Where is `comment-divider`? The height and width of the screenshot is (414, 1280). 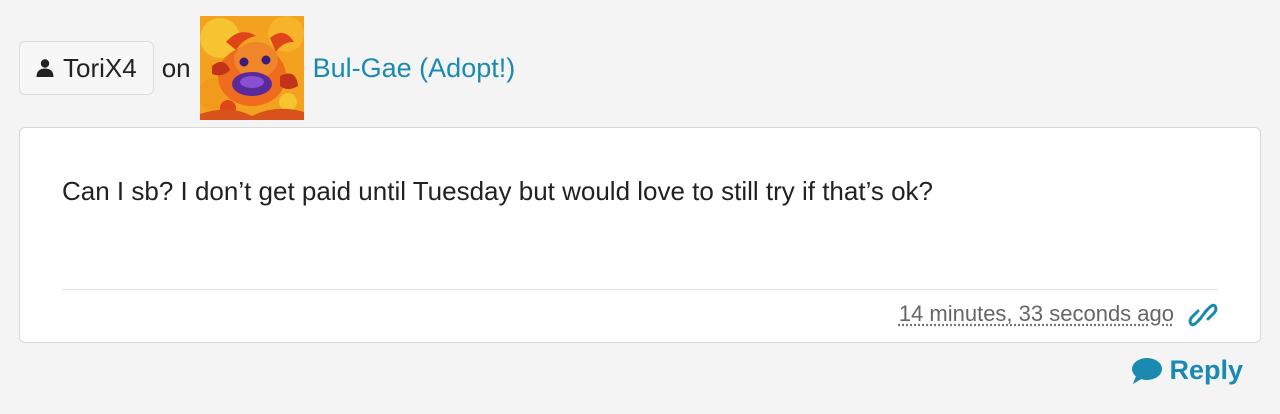
comment-divider is located at coordinates (640, 289).